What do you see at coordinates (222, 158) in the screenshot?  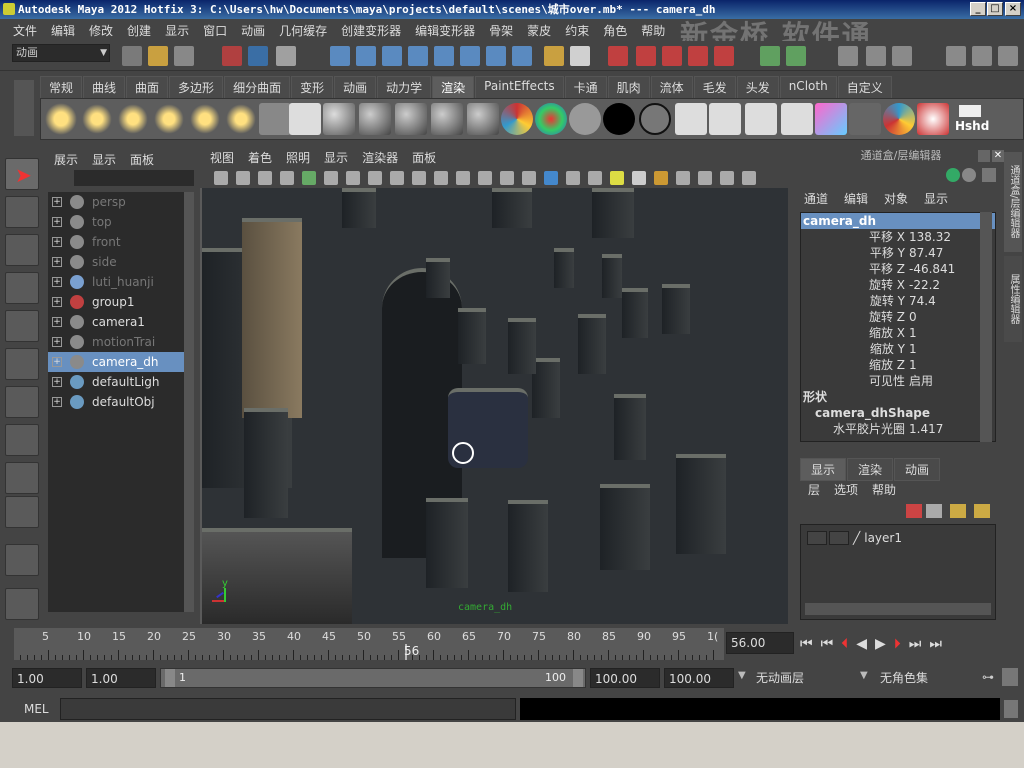 I see `viewport-menu-item: 视图` at bounding box center [222, 158].